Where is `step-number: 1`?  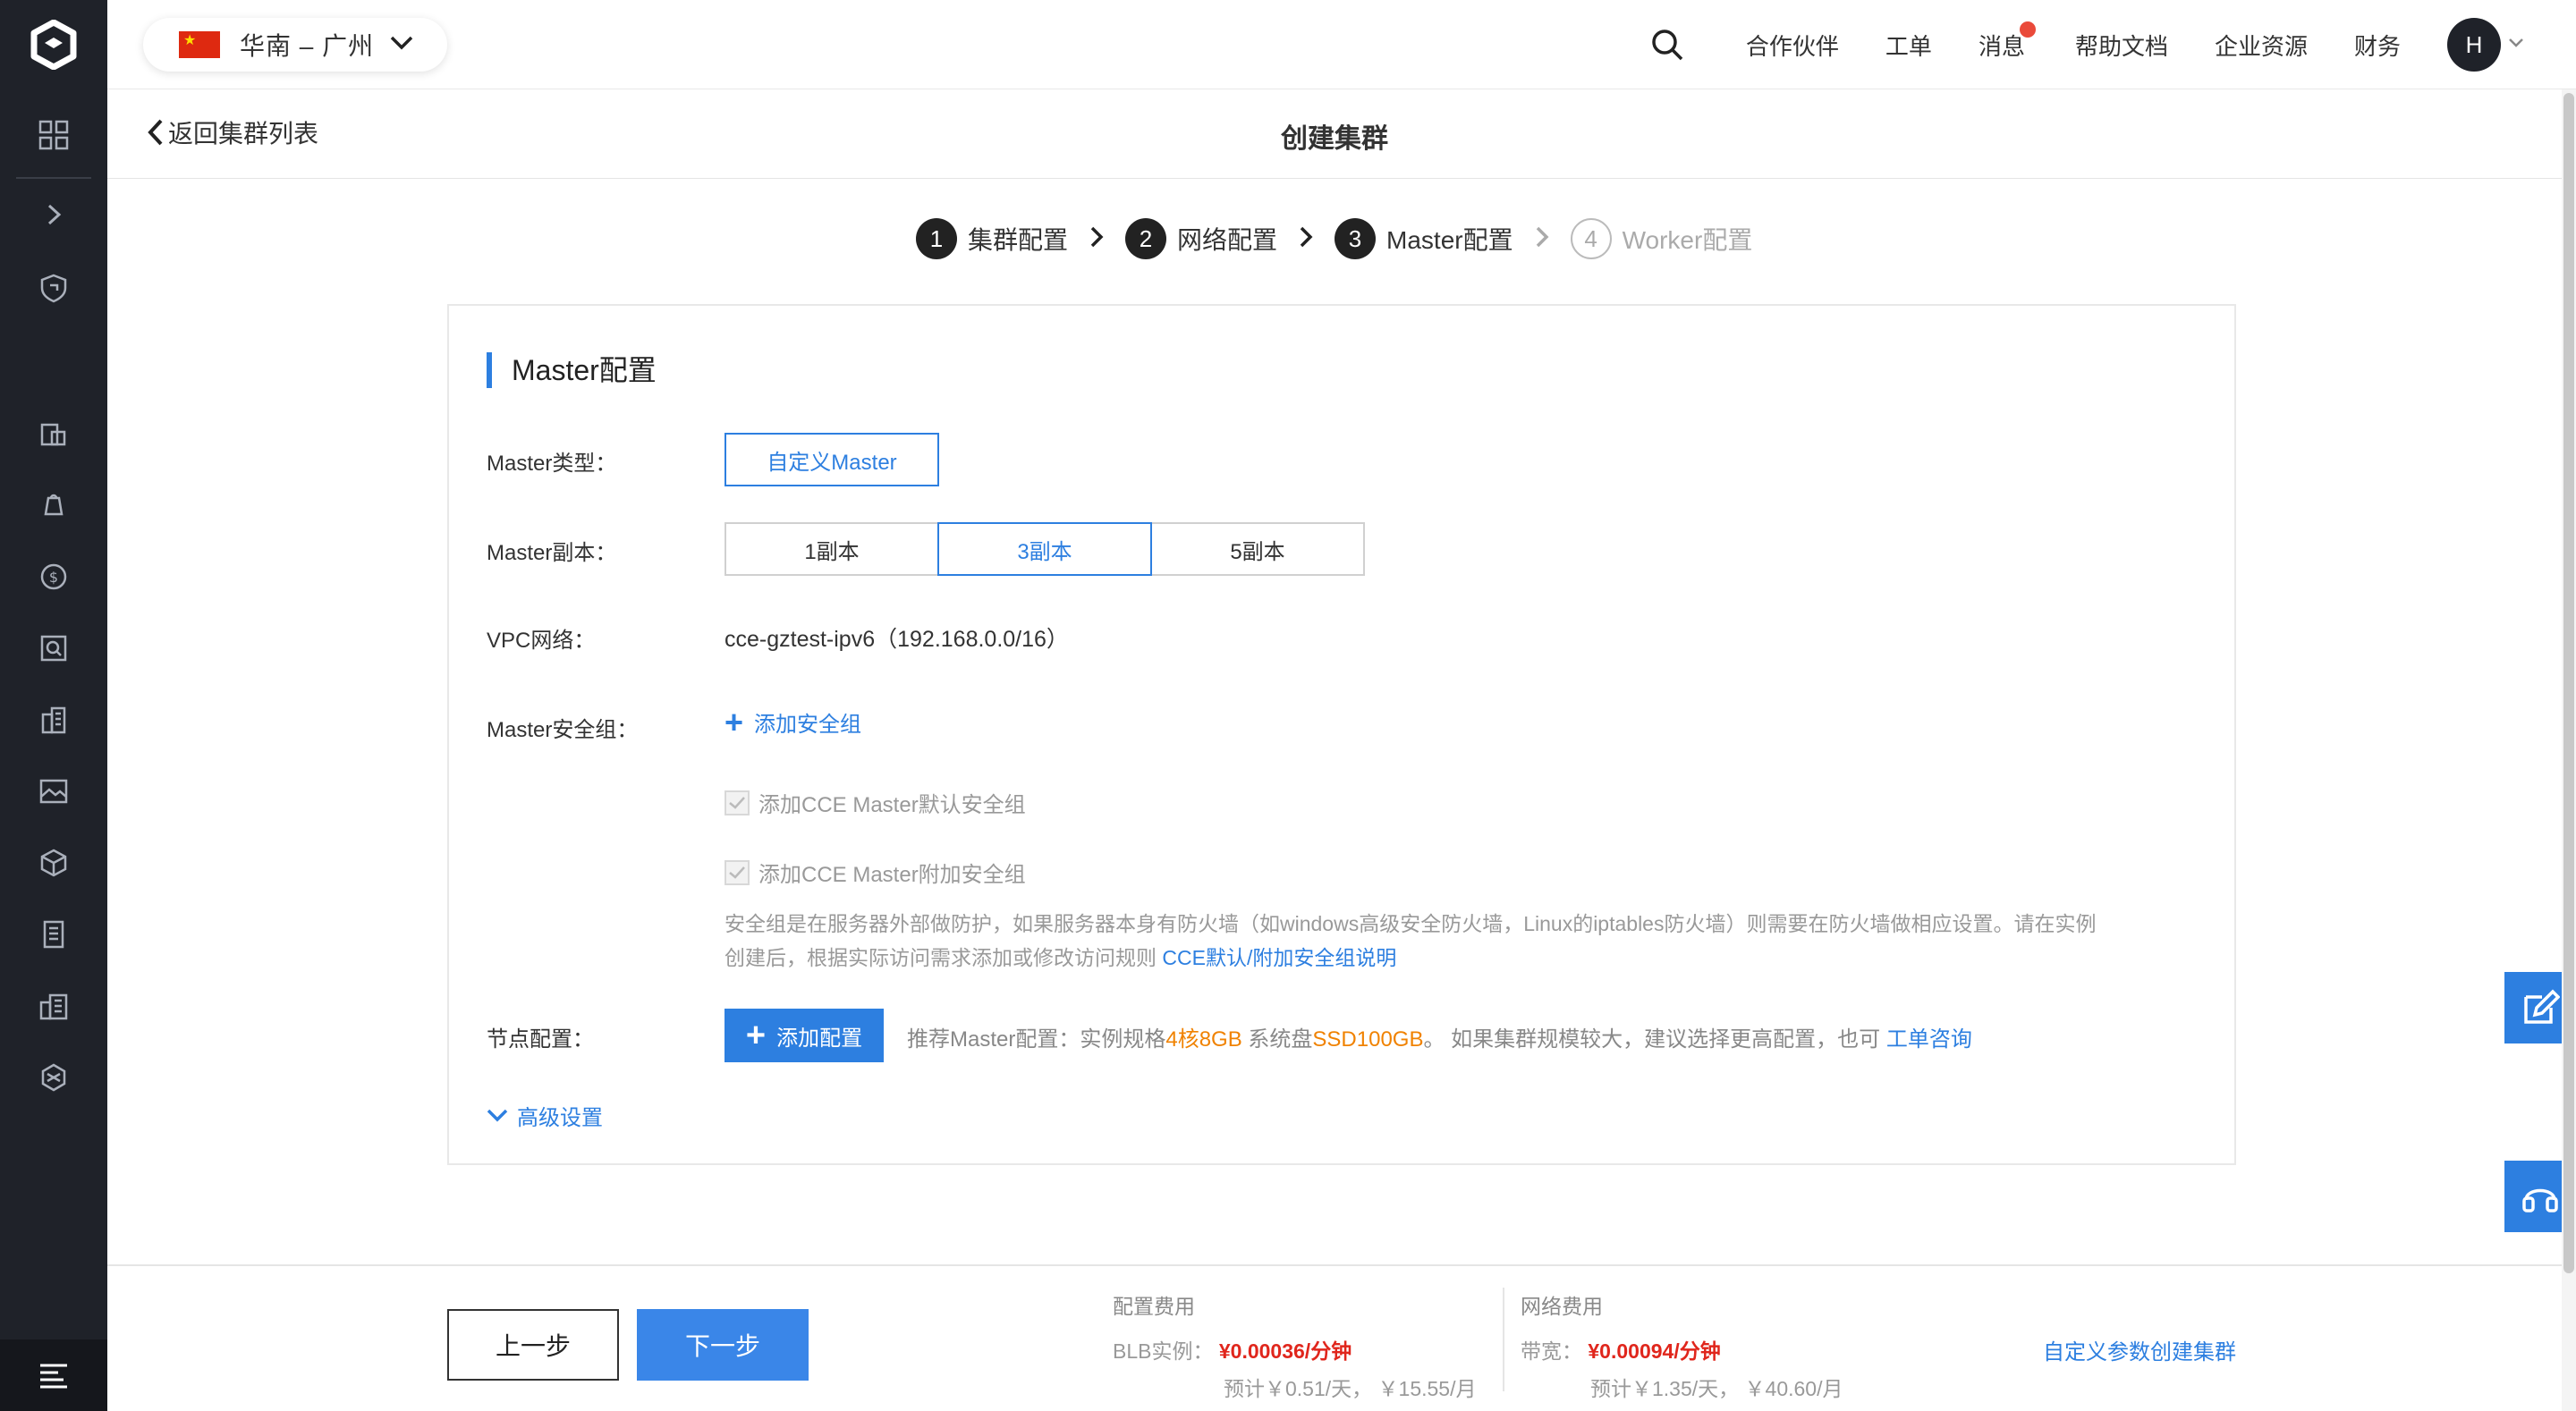
step-number: 1 is located at coordinates (936, 238).